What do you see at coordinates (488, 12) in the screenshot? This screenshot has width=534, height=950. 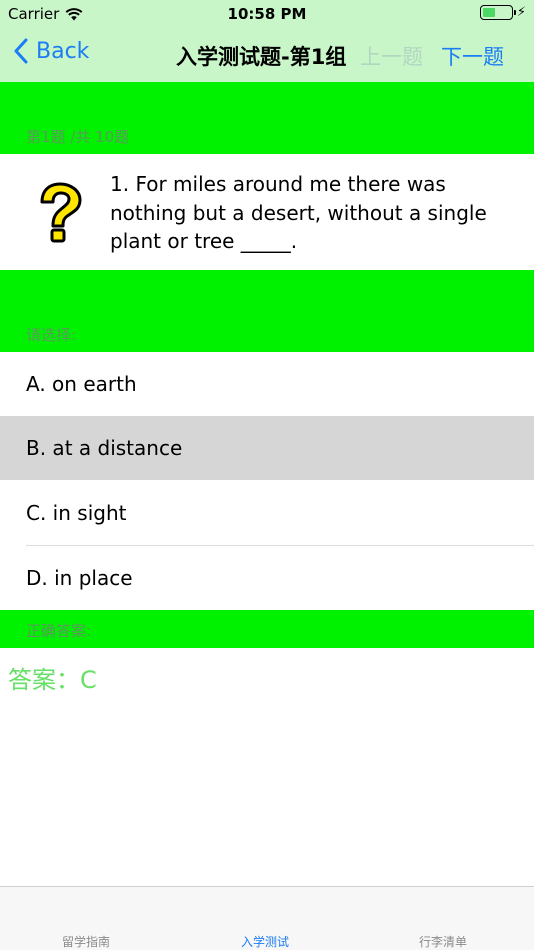 I see `battery-level` at bounding box center [488, 12].